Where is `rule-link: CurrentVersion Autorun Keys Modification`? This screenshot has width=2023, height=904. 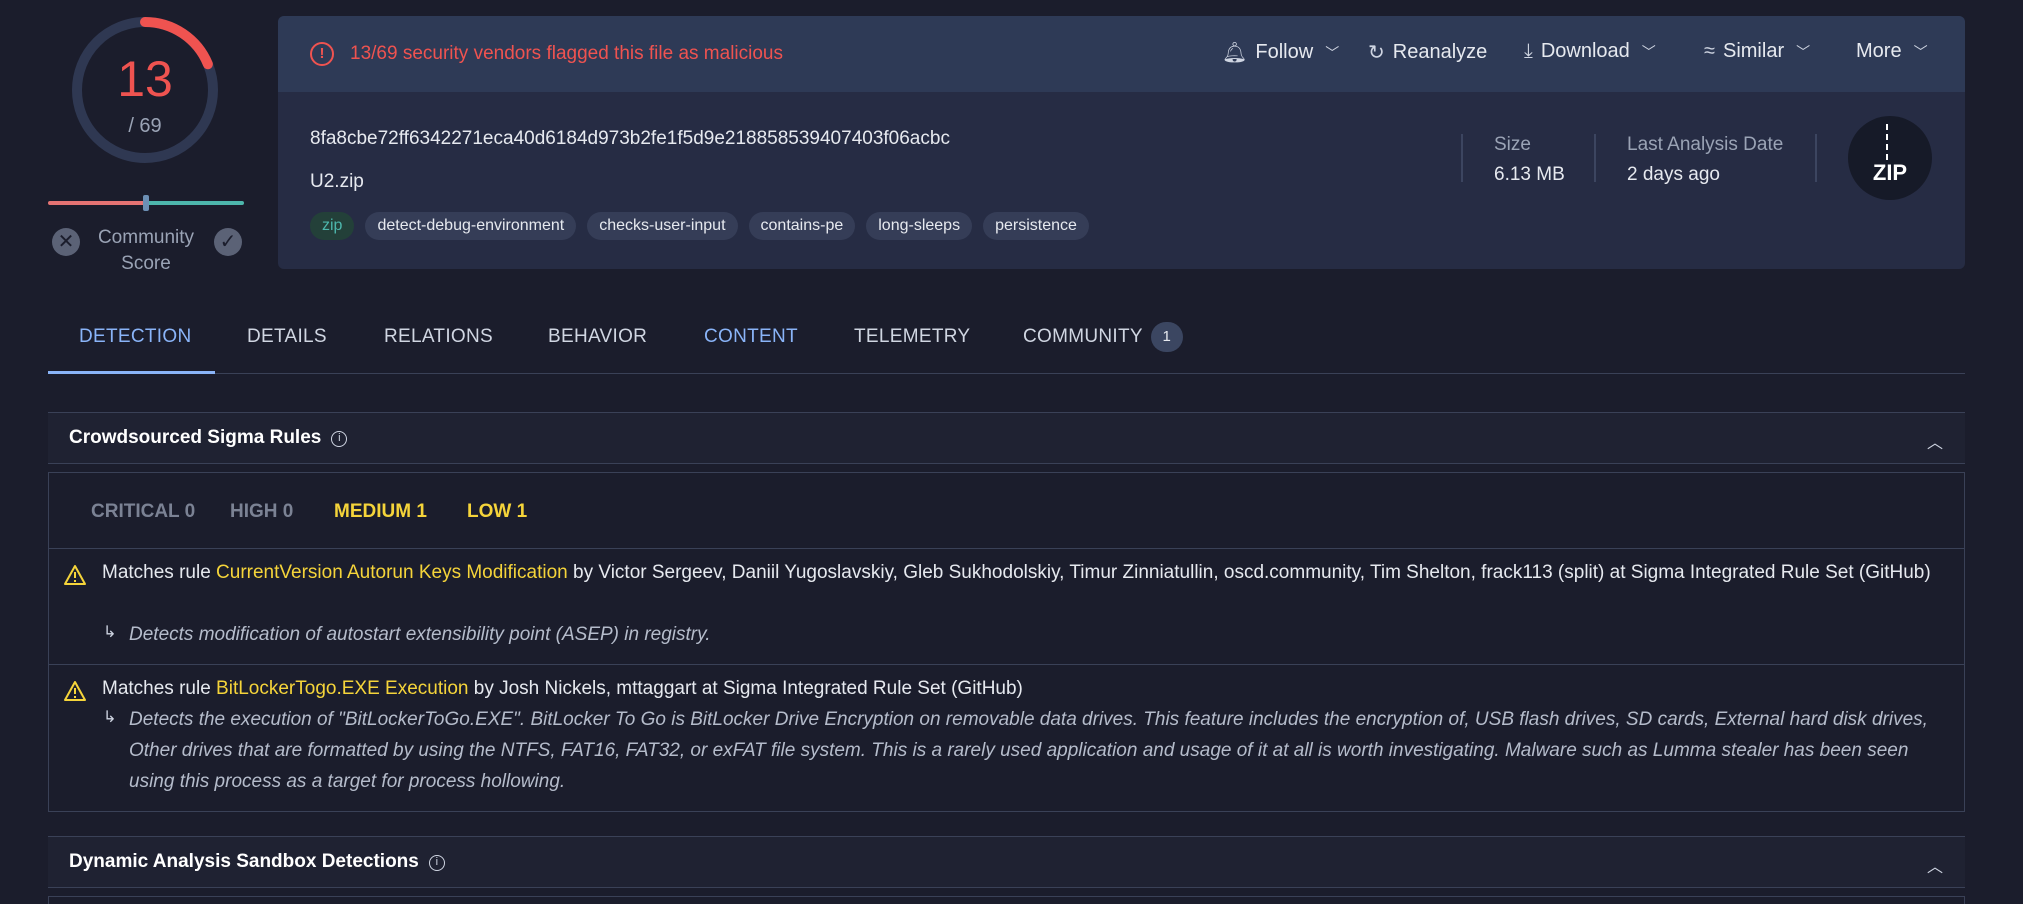
rule-link: CurrentVersion Autorun Keys Modification is located at coordinates (392, 572).